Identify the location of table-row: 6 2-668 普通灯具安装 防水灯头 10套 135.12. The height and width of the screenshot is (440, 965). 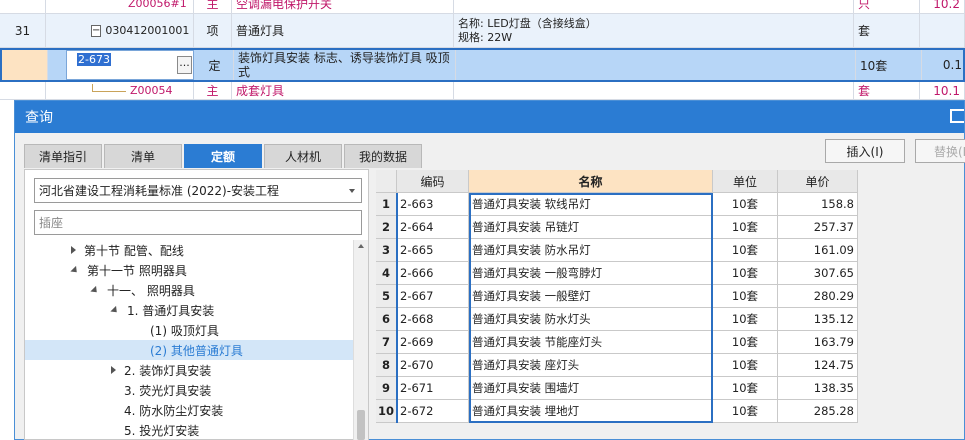
(617, 319).